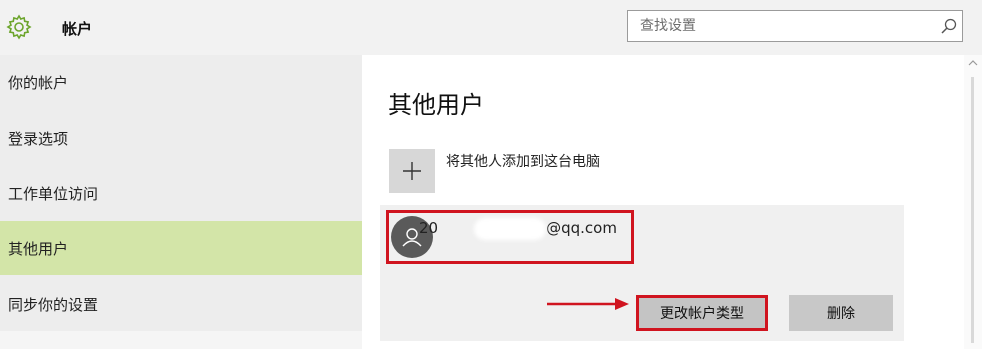 This screenshot has height=349, width=982. What do you see at coordinates (19, 27) in the screenshot?
I see `gear-icon` at bounding box center [19, 27].